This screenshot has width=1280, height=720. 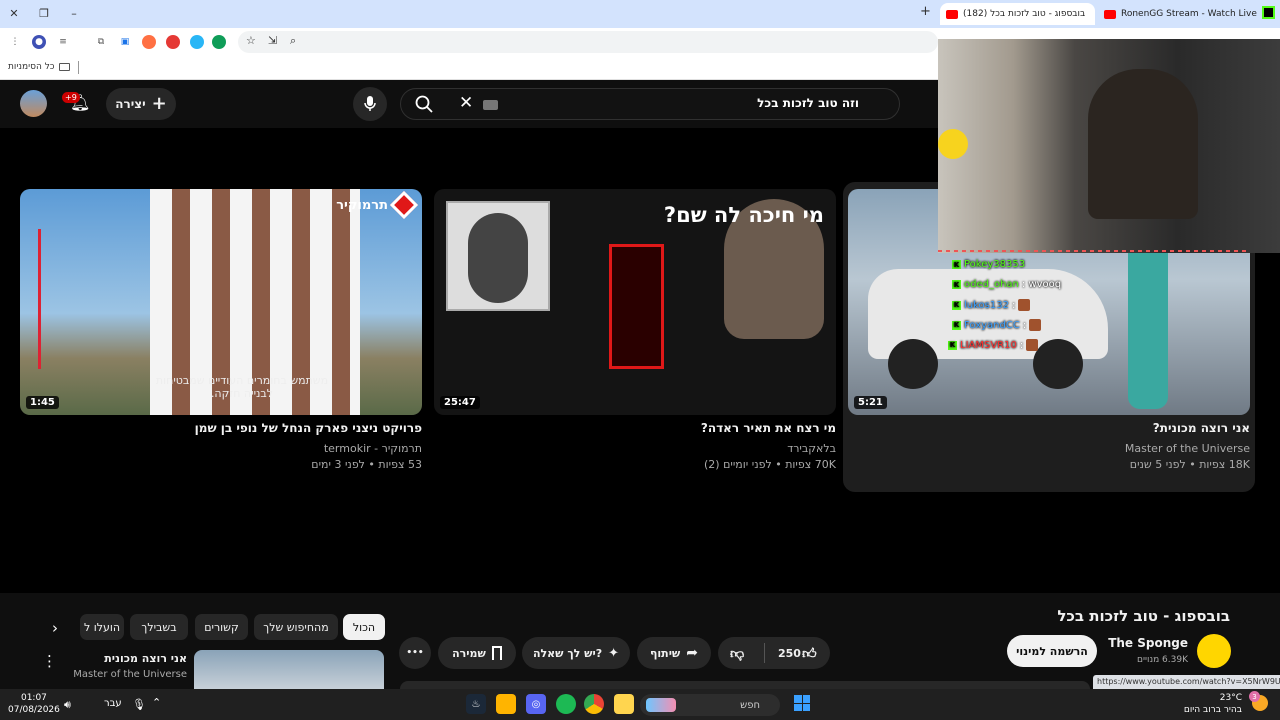 What do you see at coordinates (745, 685) in the screenshot?
I see `description-box` at bounding box center [745, 685].